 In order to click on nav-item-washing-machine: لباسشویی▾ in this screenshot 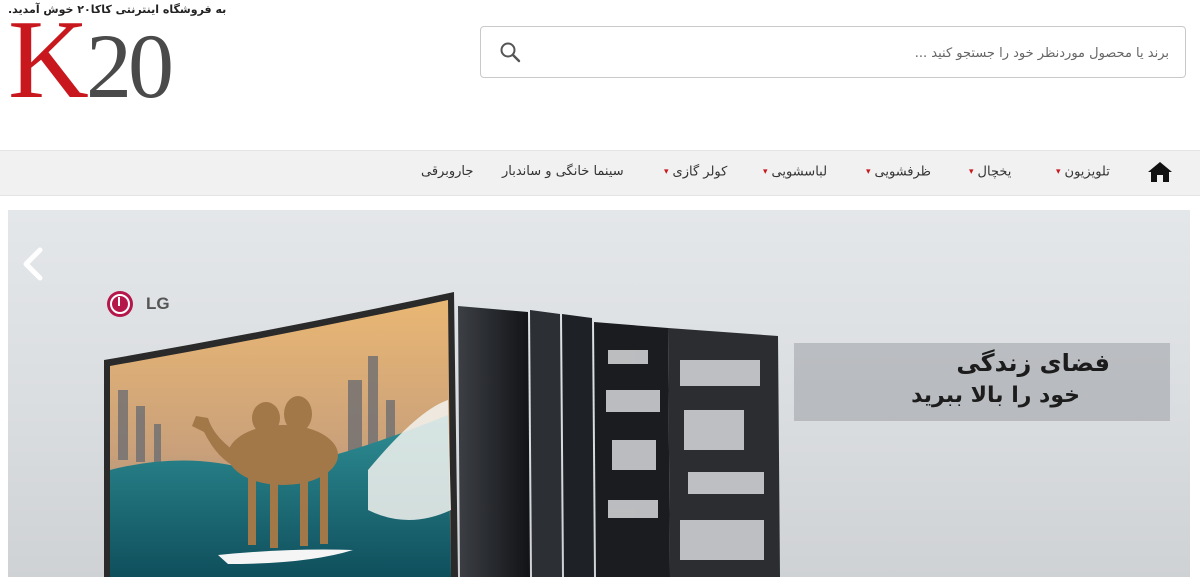, I will do `click(795, 173)`.